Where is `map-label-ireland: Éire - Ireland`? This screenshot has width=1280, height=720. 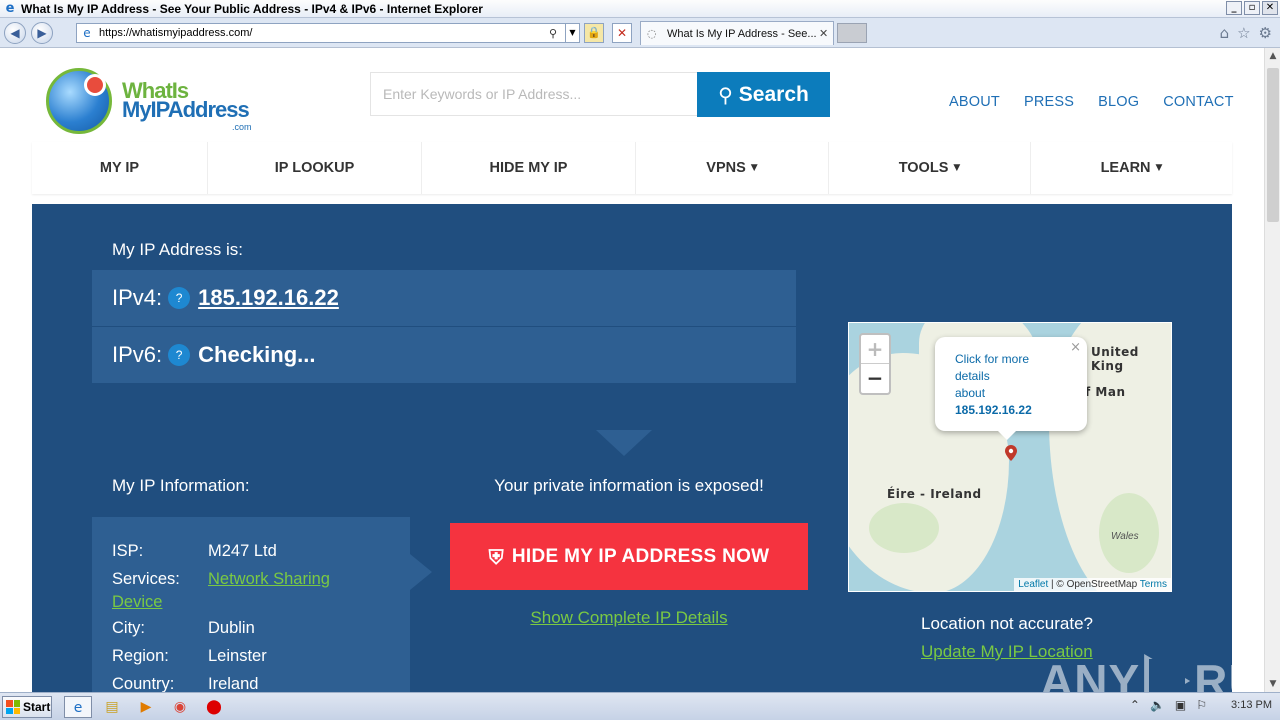 map-label-ireland: Éire - Ireland is located at coordinates (934, 494).